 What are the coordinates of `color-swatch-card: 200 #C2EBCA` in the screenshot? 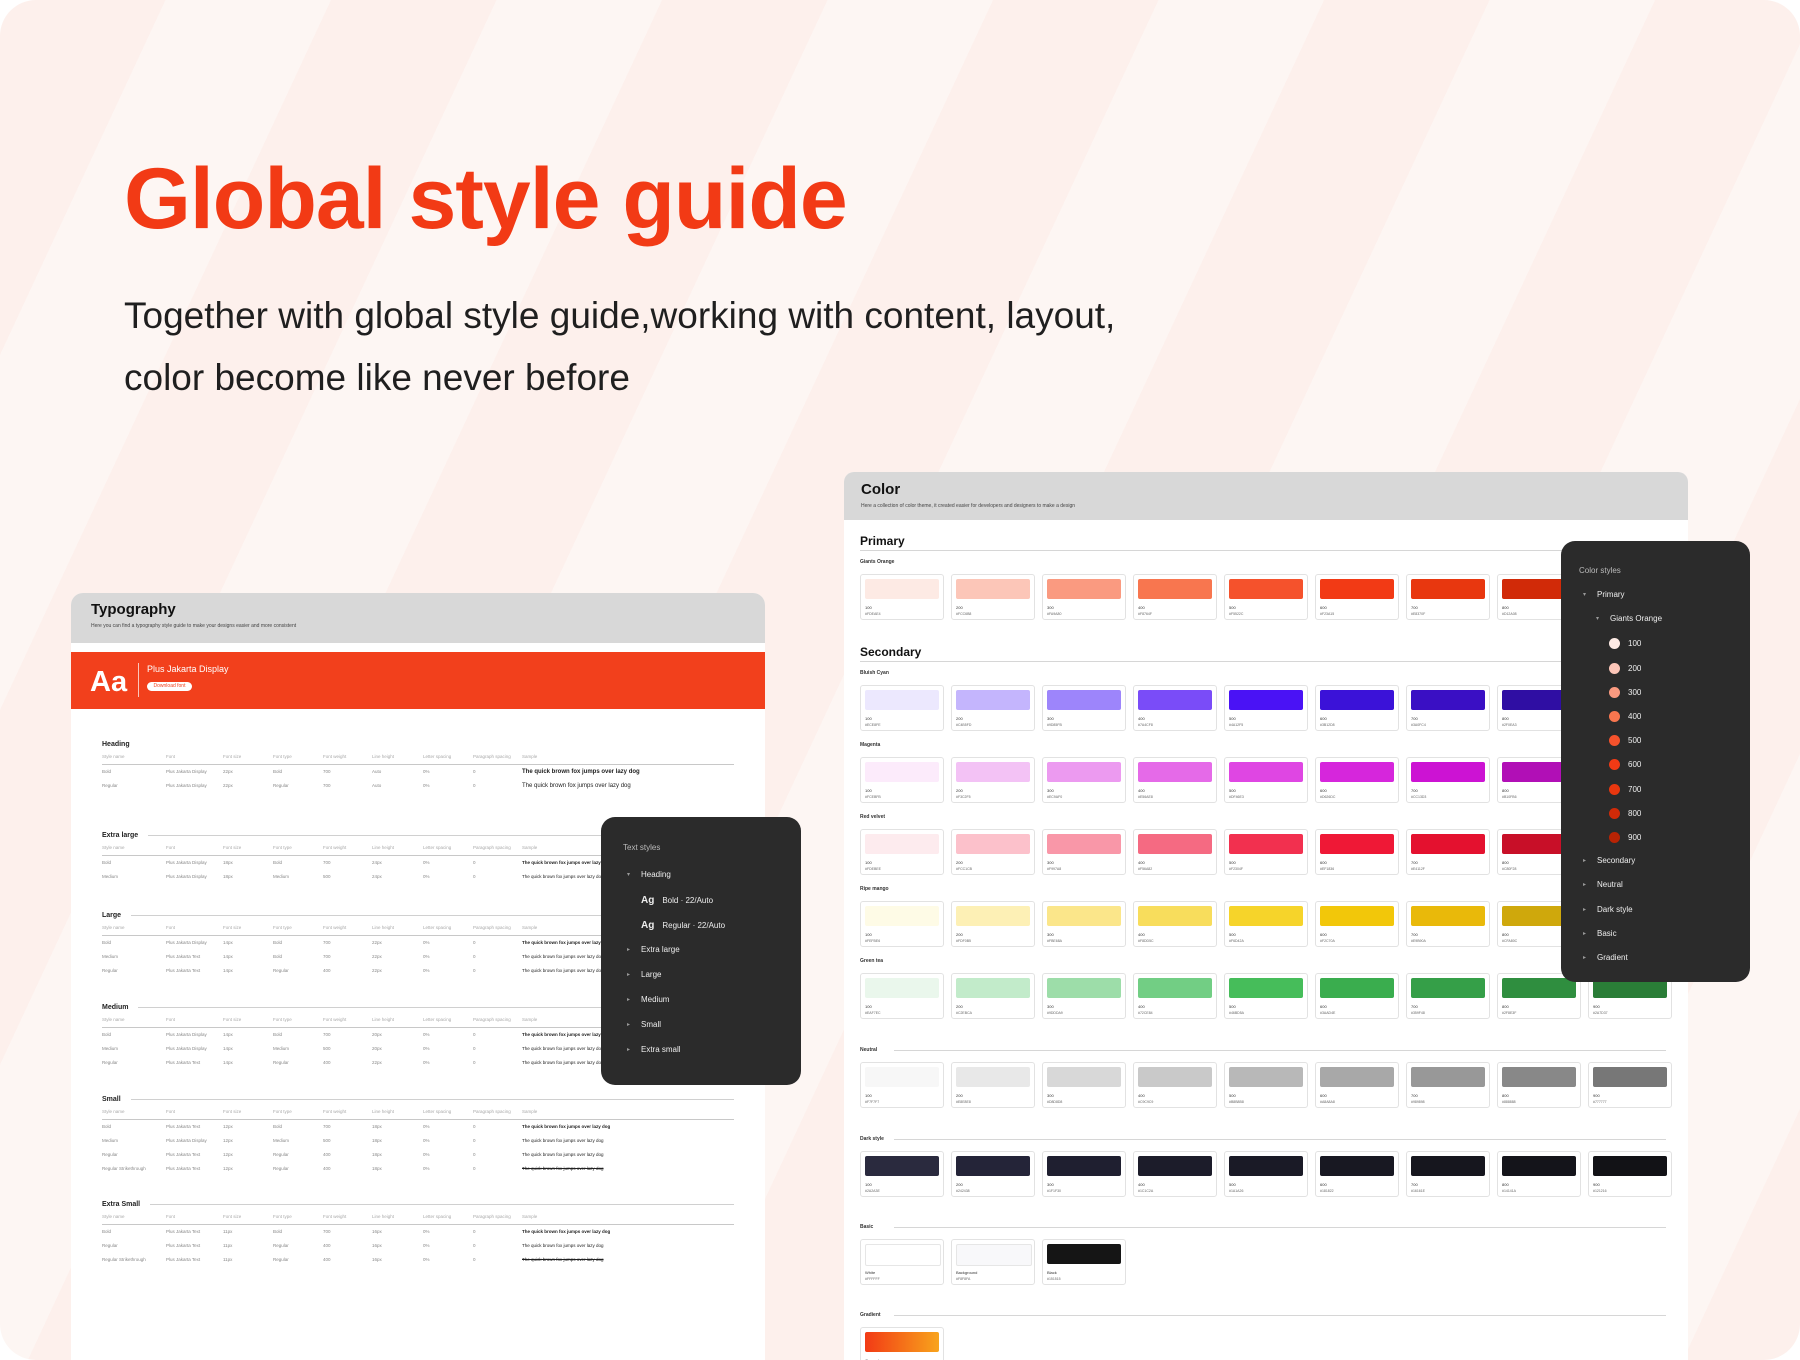 It's located at (993, 996).